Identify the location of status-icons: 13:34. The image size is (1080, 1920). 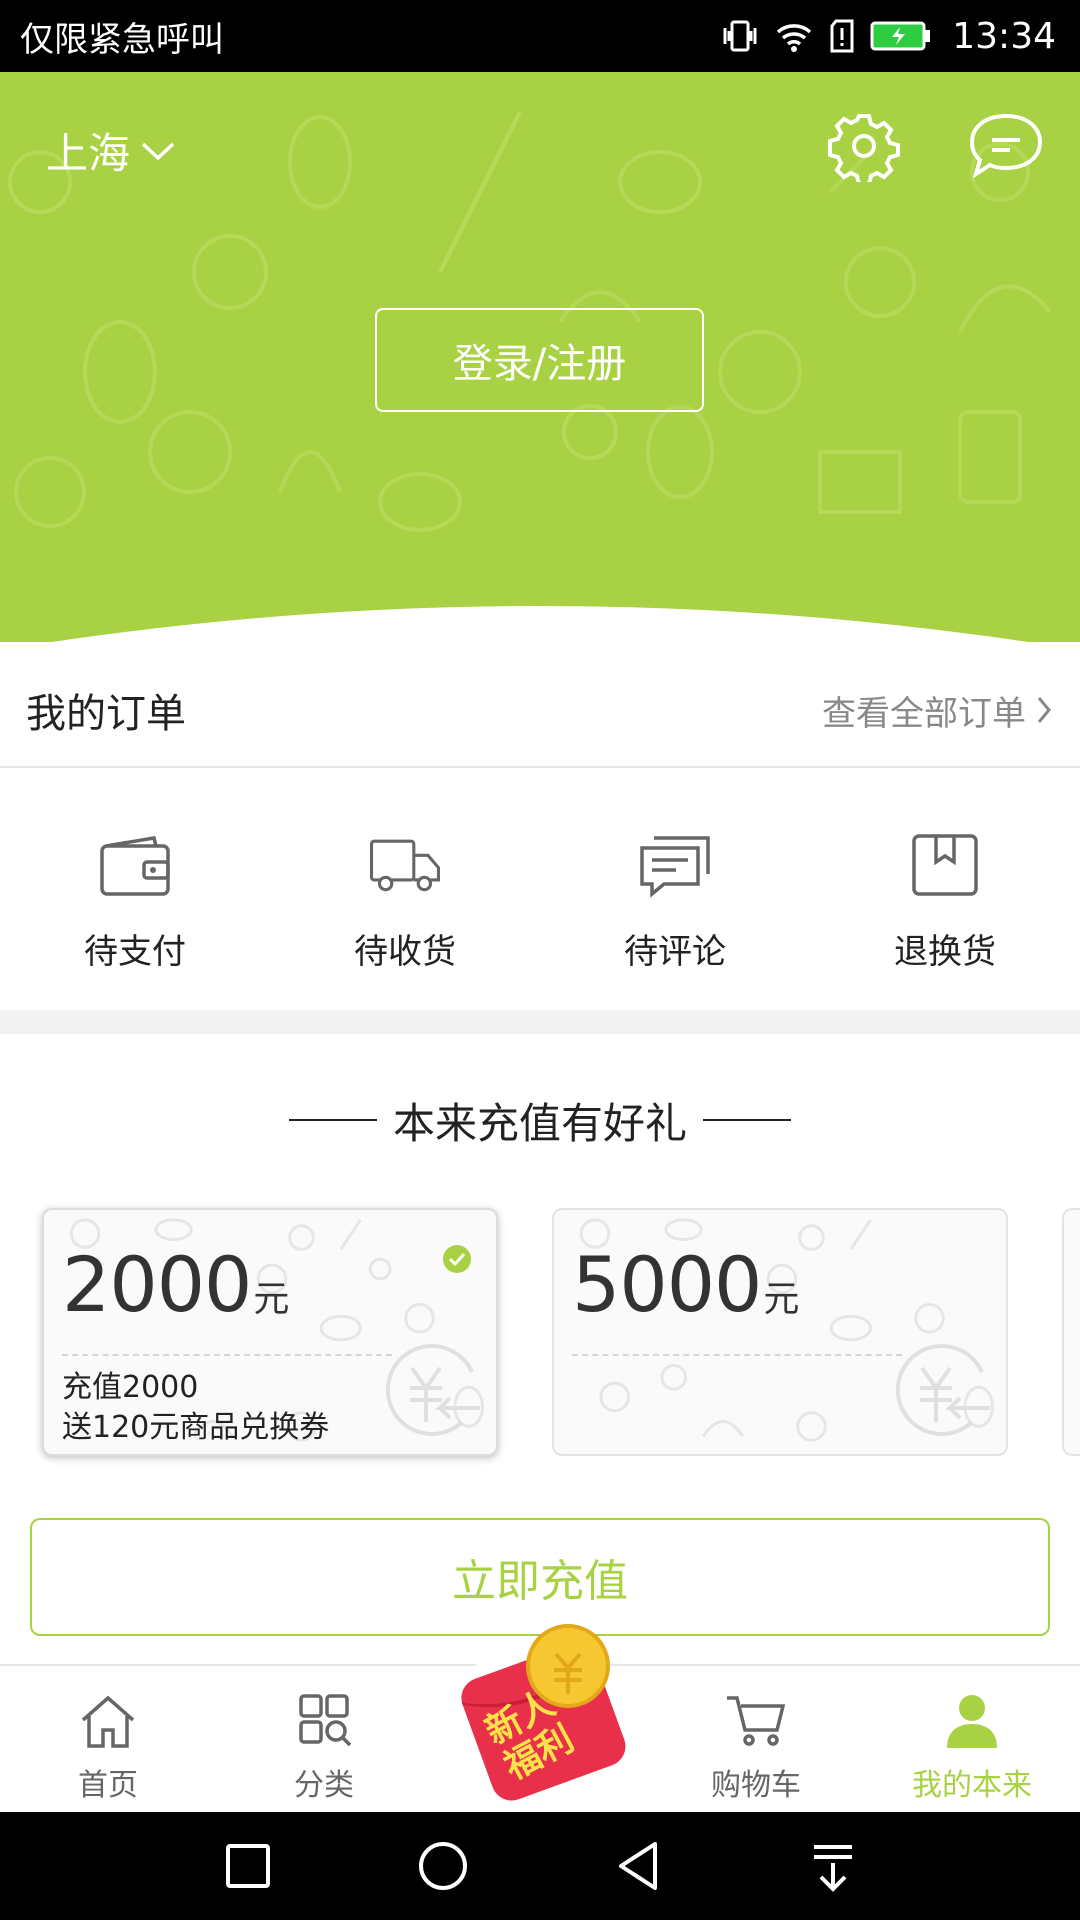
(888, 36).